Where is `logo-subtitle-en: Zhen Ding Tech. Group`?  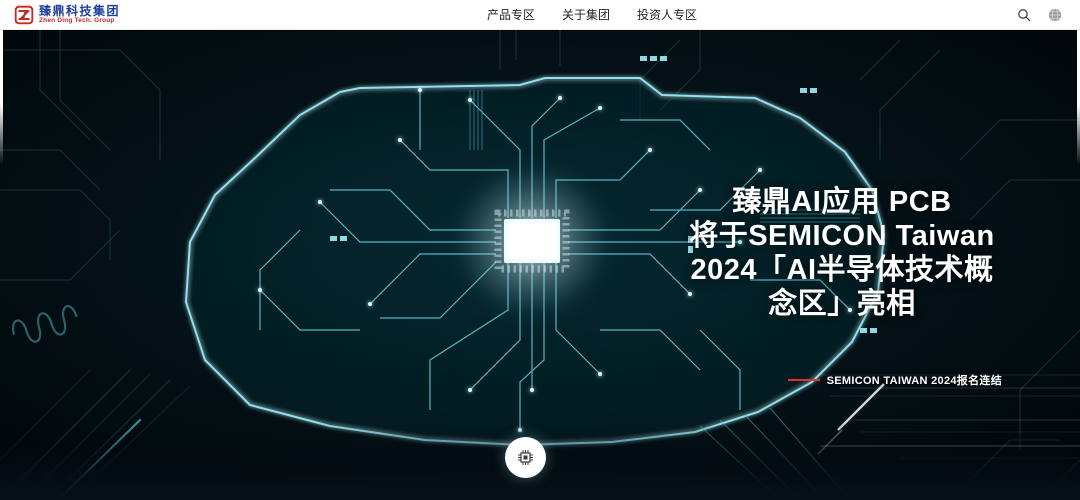 logo-subtitle-en: Zhen Ding Tech. Group is located at coordinates (77, 20).